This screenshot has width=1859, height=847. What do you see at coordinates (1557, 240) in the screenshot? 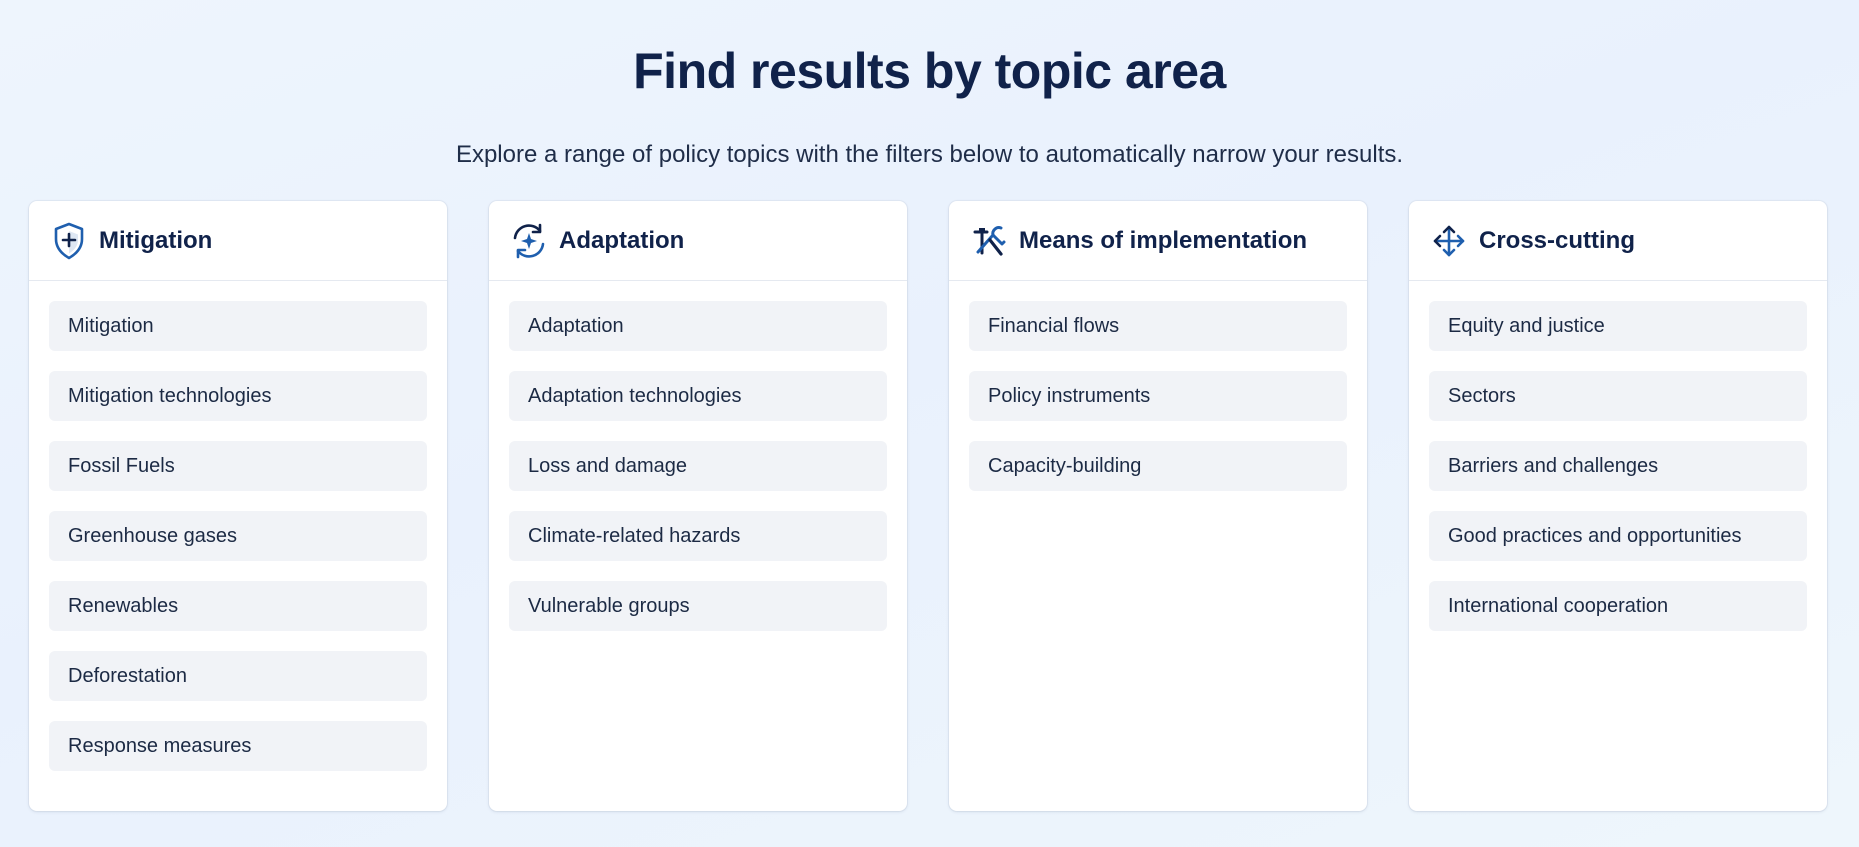
I see `card-title: Cross-cutting` at bounding box center [1557, 240].